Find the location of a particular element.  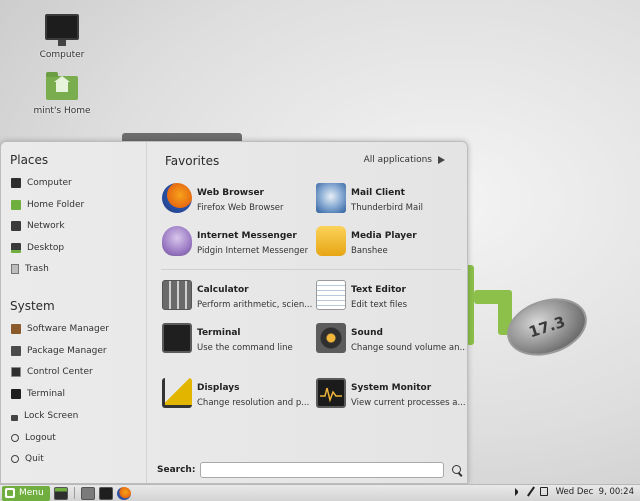

software-manager-icon is located at coordinates (16, 329).